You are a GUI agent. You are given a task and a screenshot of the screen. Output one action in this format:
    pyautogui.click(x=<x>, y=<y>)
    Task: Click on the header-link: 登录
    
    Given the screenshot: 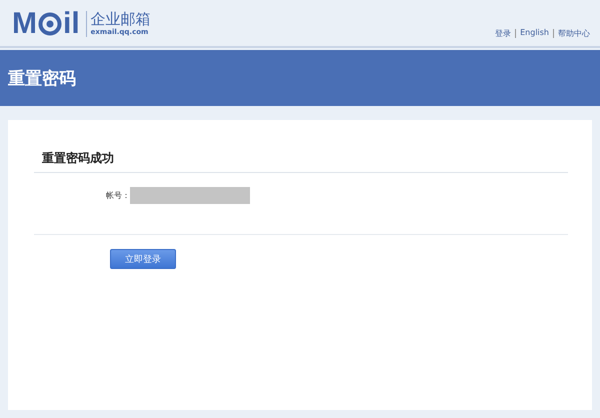 What is the action you would take?
    pyautogui.click(x=503, y=33)
    